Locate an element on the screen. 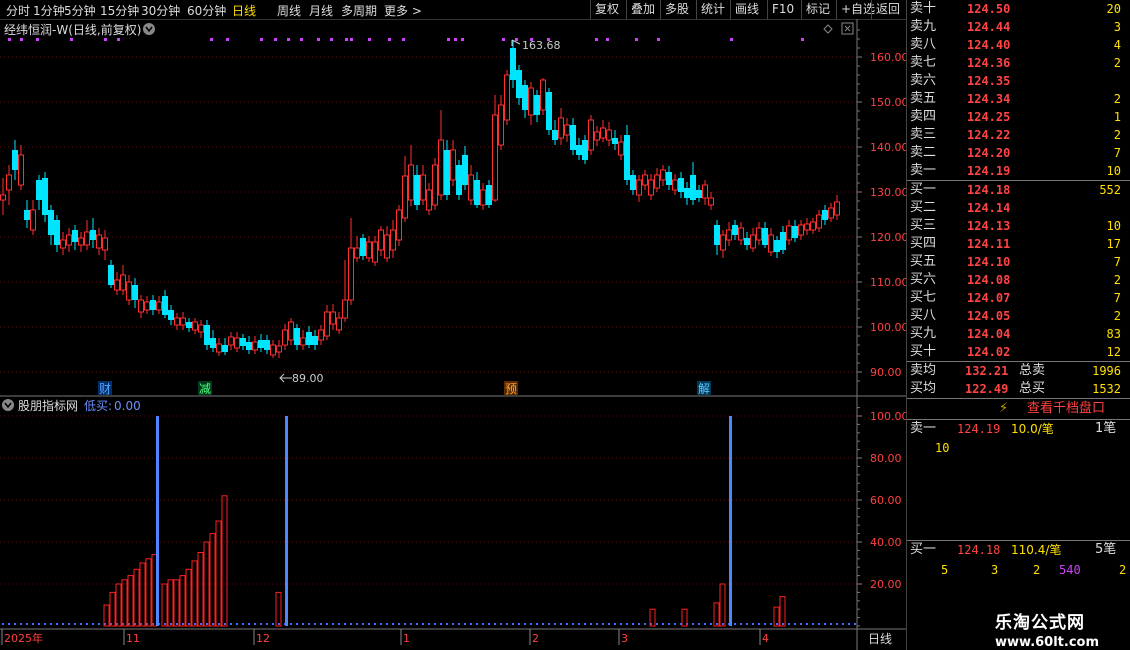 The image size is (1130, 650). bid-row: 买十 124.02 12 is located at coordinates (1018, 352).